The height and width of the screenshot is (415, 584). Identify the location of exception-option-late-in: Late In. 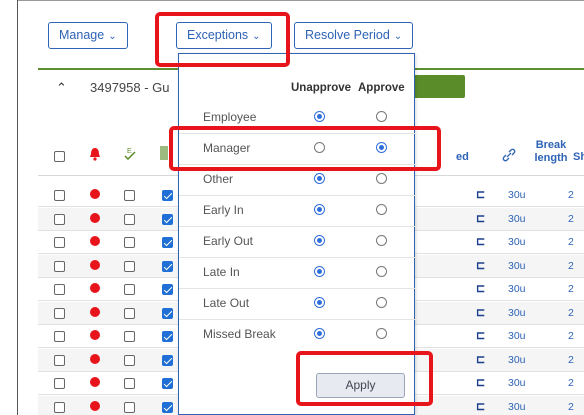
(297, 272).